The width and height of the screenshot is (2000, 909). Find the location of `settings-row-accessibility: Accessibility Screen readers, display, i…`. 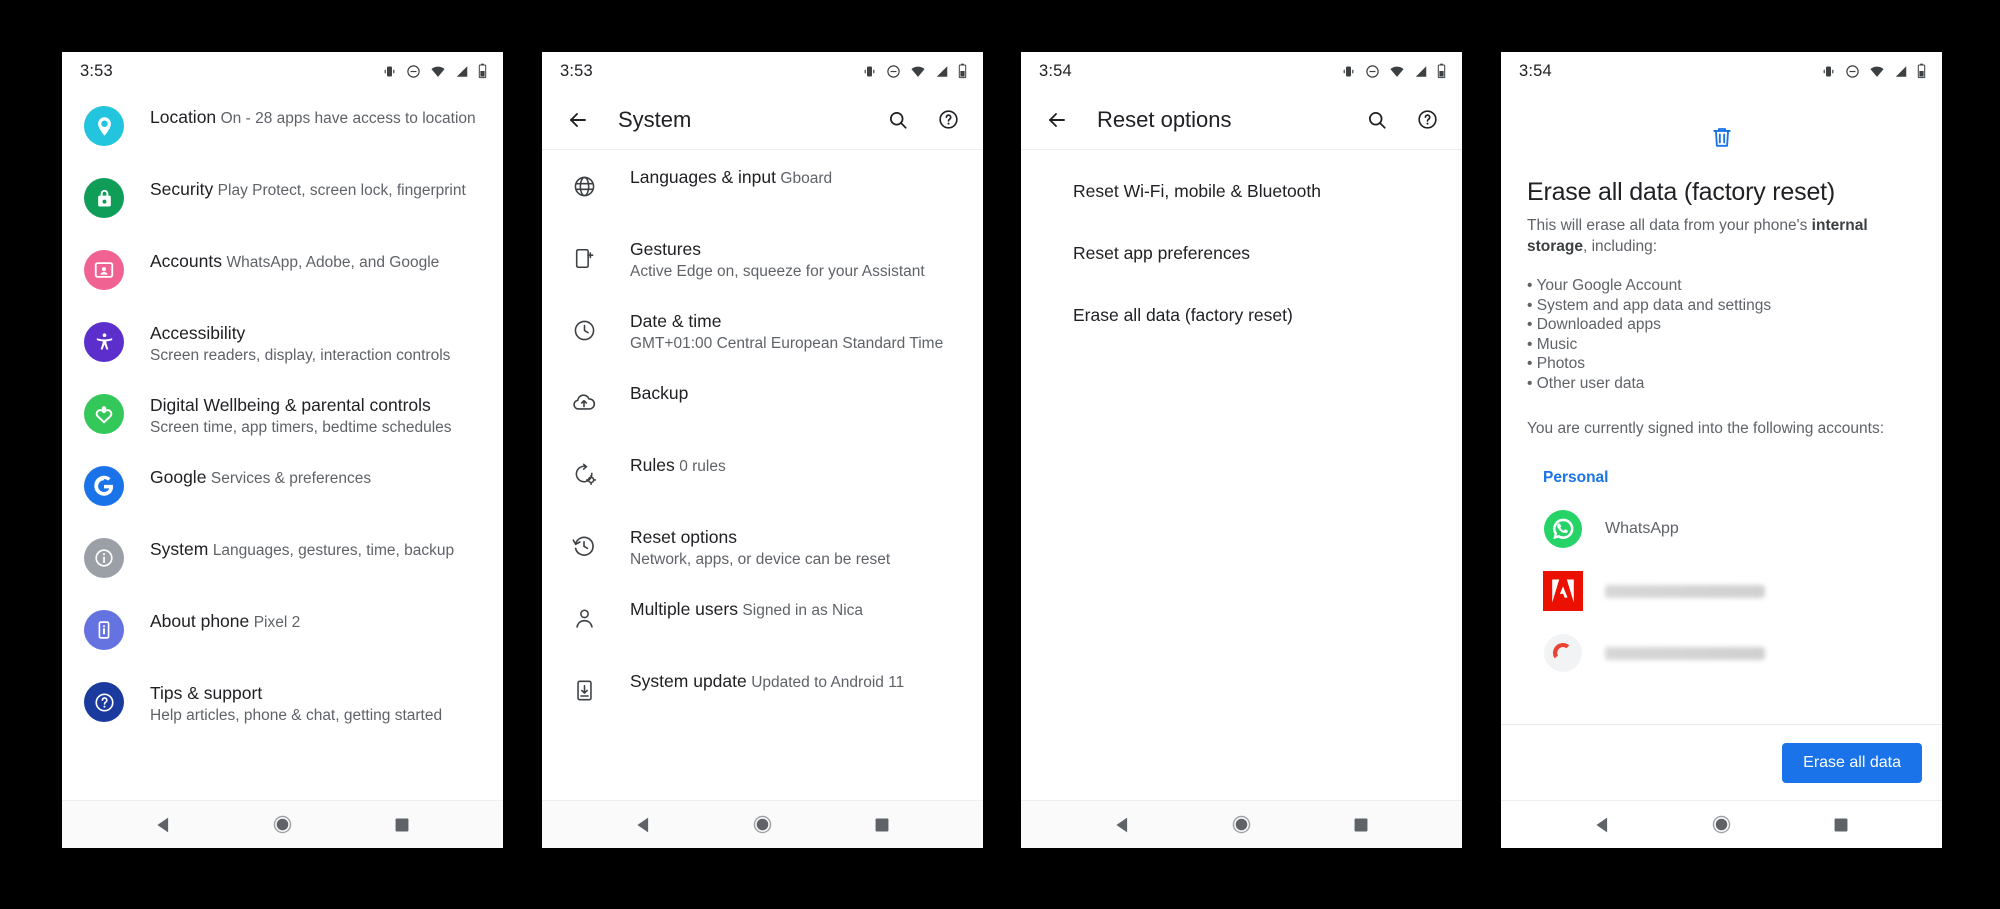

settings-row-accessibility: Accessibility Screen readers, display, i… is located at coordinates (282, 344).